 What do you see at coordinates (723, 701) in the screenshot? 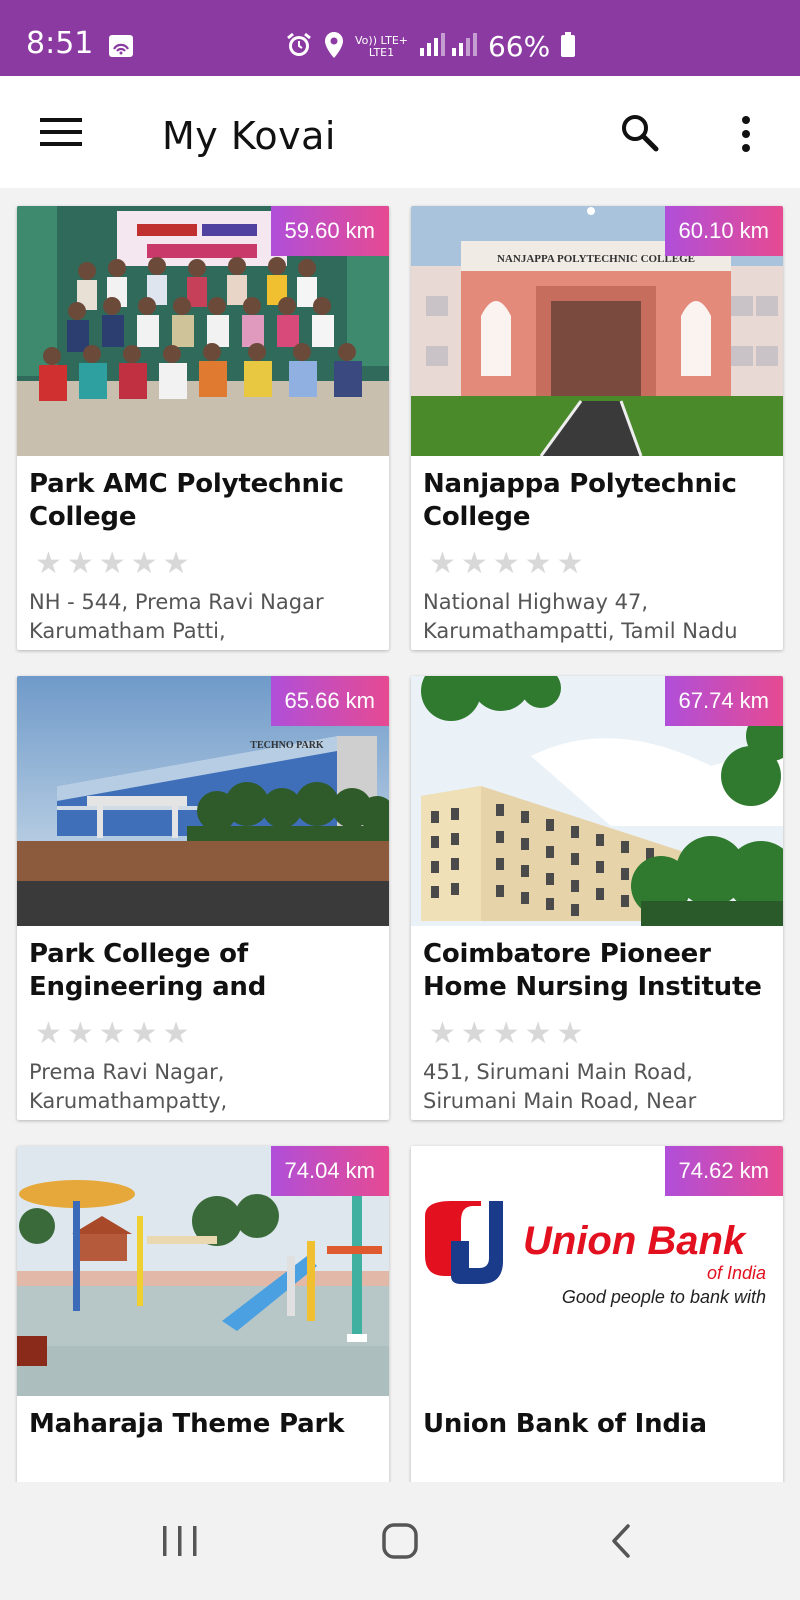
I see `distance-badge: 67.74 km` at bounding box center [723, 701].